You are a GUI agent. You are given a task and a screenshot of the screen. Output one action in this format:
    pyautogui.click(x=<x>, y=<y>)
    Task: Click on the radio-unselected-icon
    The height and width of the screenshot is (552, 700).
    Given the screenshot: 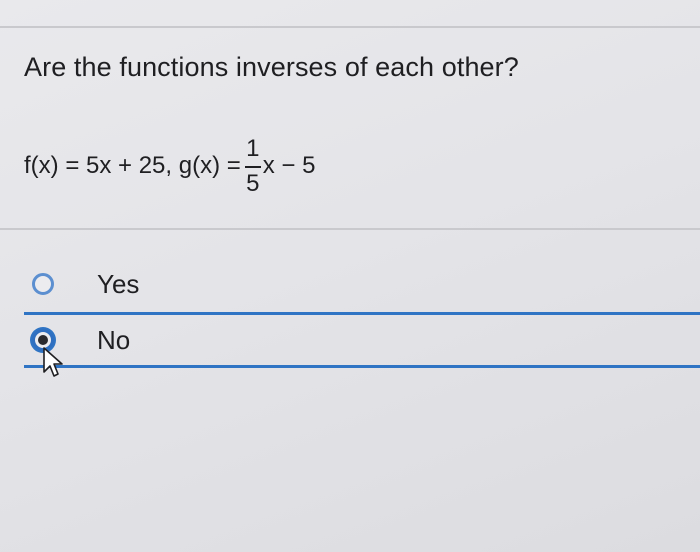 What is the action you would take?
    pyautogui.click(x=43, y=284)
    